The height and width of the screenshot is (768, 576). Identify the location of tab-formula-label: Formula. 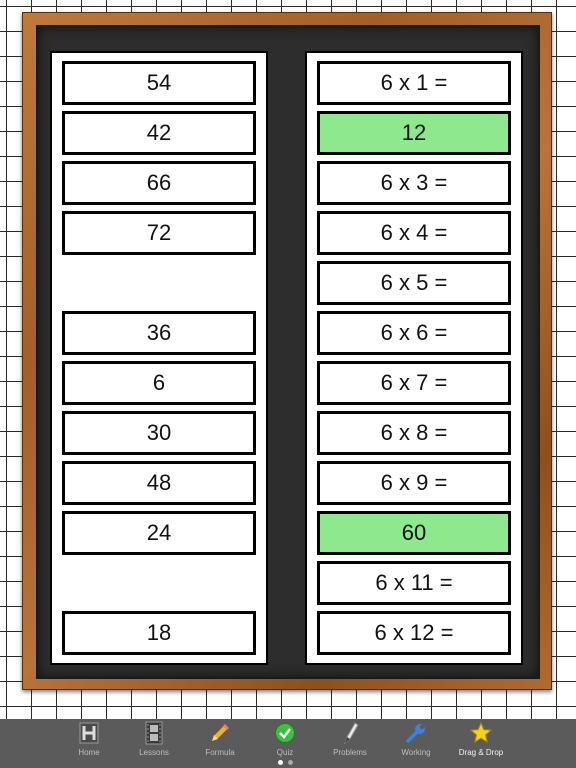
(220, 752).